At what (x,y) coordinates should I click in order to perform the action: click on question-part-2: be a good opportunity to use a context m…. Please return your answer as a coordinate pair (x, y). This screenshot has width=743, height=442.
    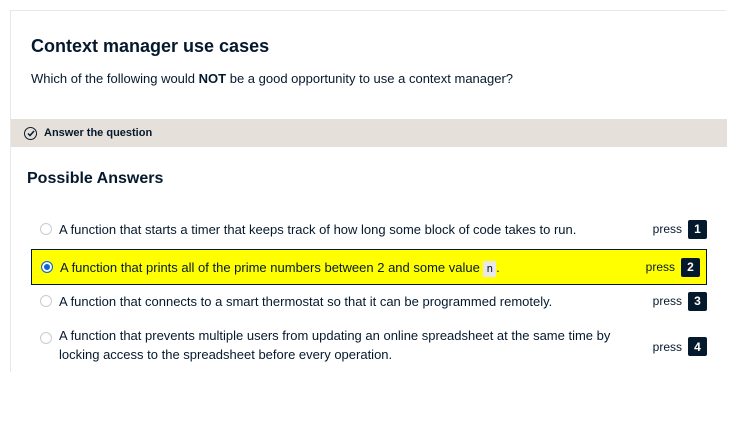
    Looking at the image, I should click on (370, 78).